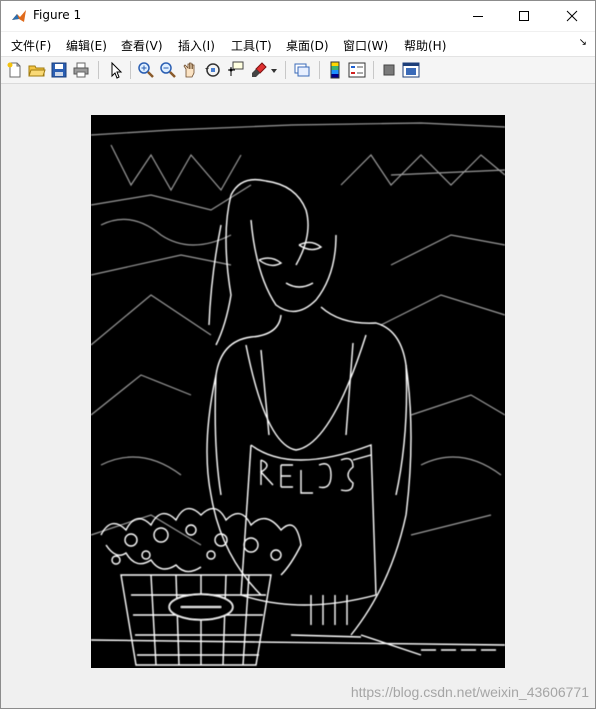 Image resolution: width=596 pixels, height=709 pixels. I want to click on menu-view: 查看(V), so click(142, 45).